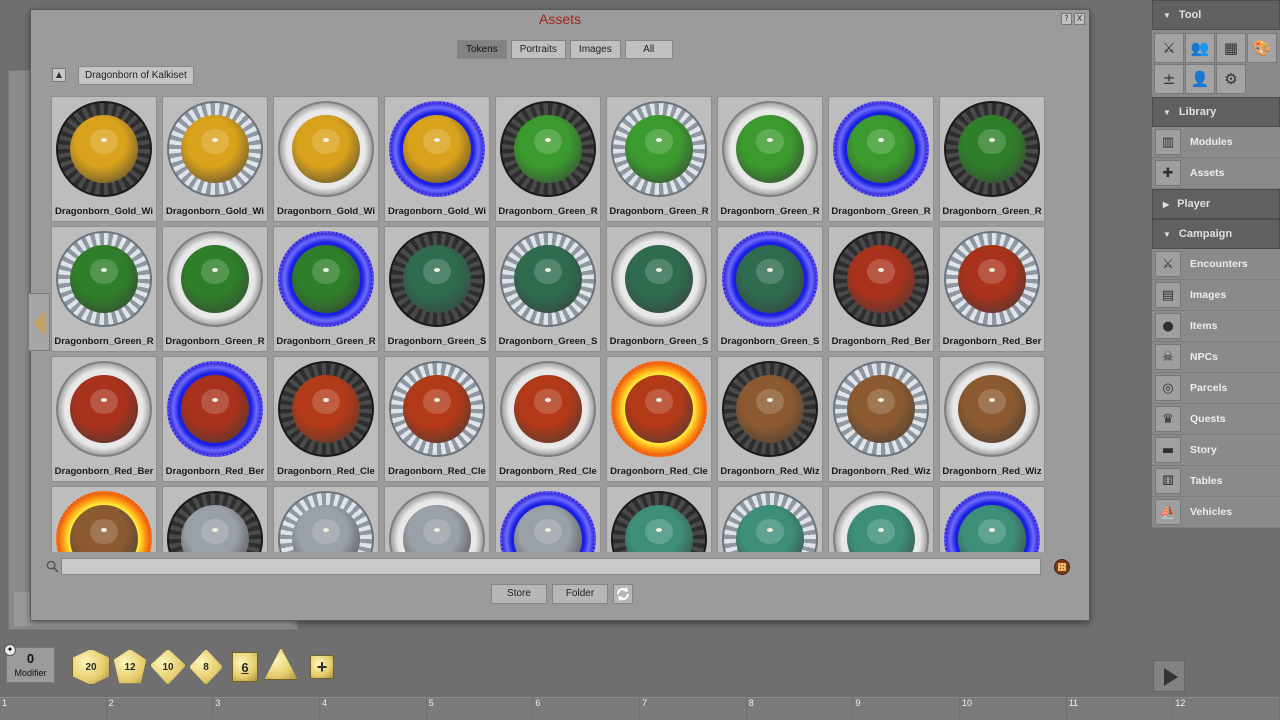  I want to click on close-button: X, so click(1079, 19).